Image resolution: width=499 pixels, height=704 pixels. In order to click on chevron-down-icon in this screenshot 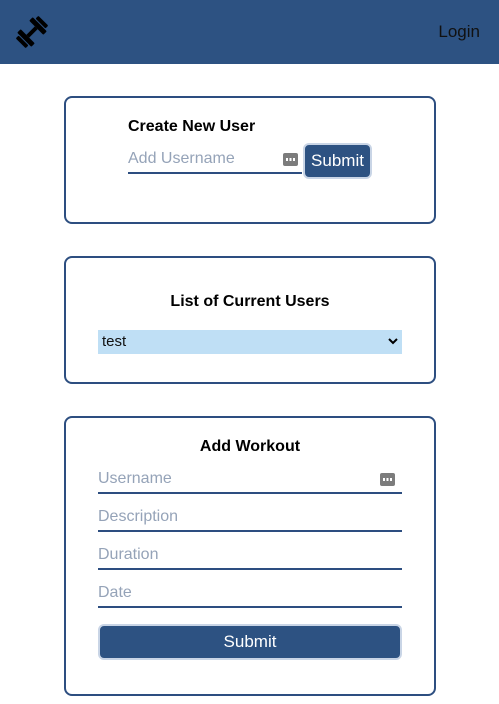, I will do `click(393, 341)`.